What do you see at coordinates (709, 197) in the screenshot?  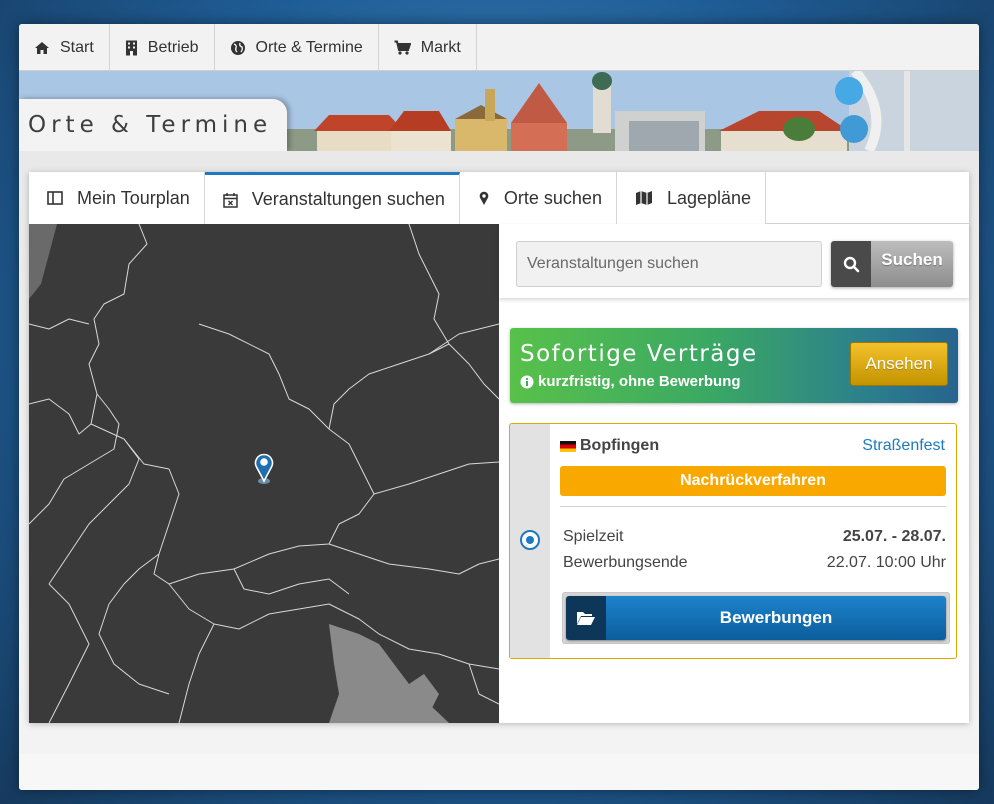 I see `tab-lageplaene-label: Lagepläne` at bounding box center [709, 197].